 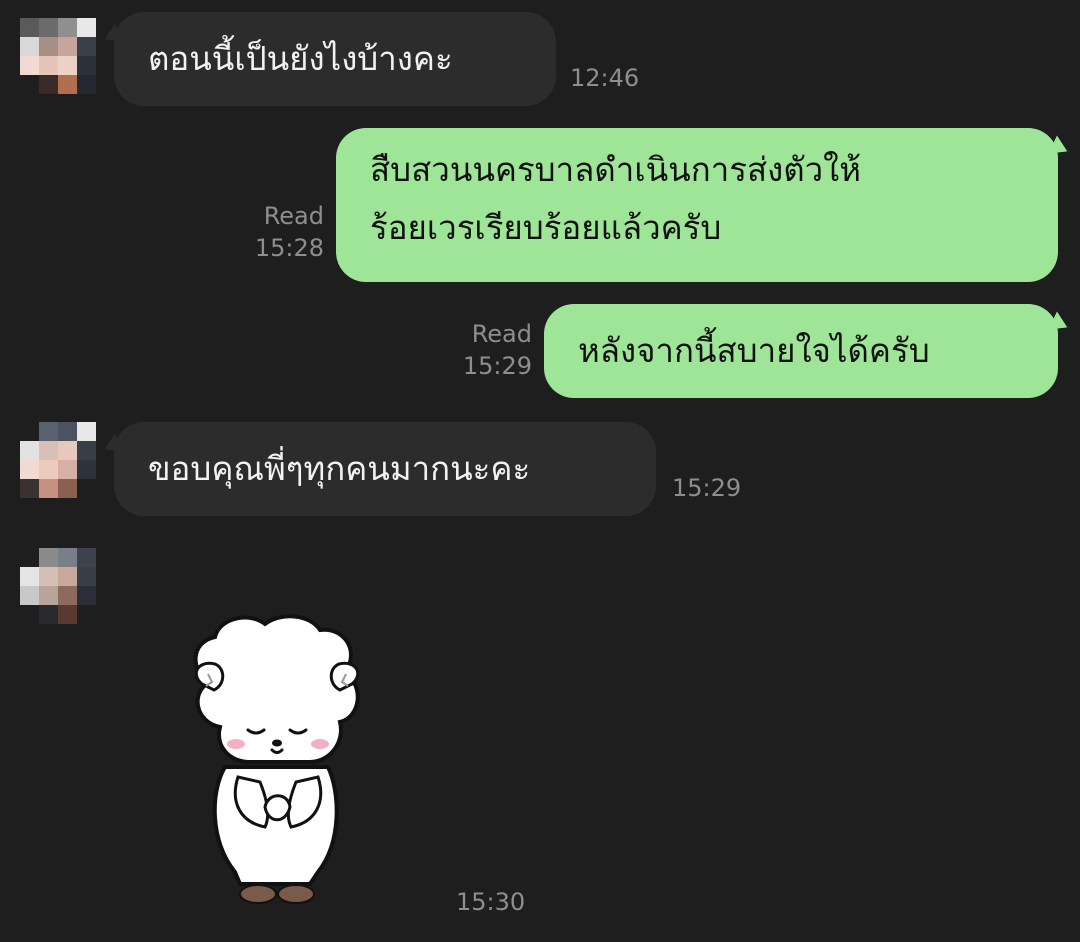 I want to click on outgoing-message-bubble: หลังจากนี้สบายใจได้ครับ, so click(x=801, y=351).